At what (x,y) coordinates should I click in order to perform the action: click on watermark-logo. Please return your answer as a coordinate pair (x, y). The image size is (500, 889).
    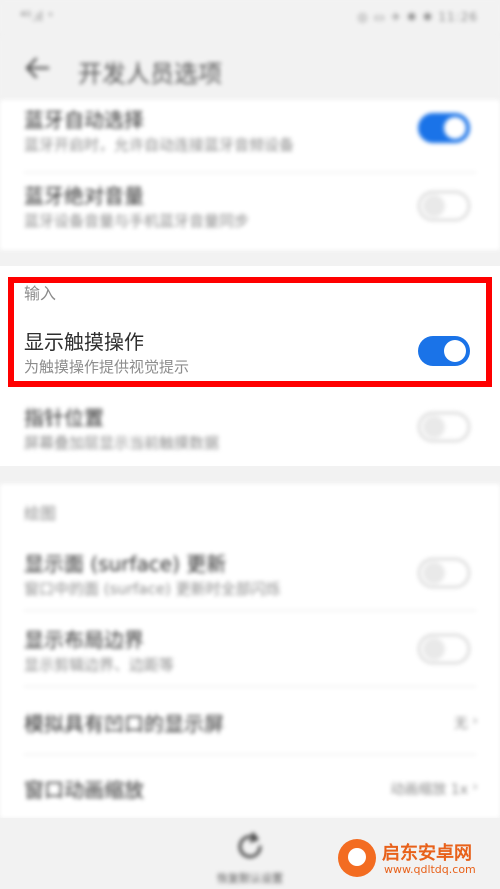
    Looking at the image, I should click on (357, 858).